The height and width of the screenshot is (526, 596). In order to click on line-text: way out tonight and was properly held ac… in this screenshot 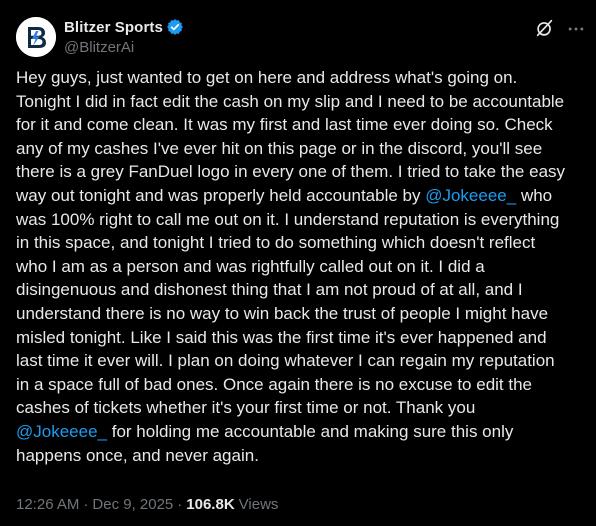, I will do `click(221, 195)`.